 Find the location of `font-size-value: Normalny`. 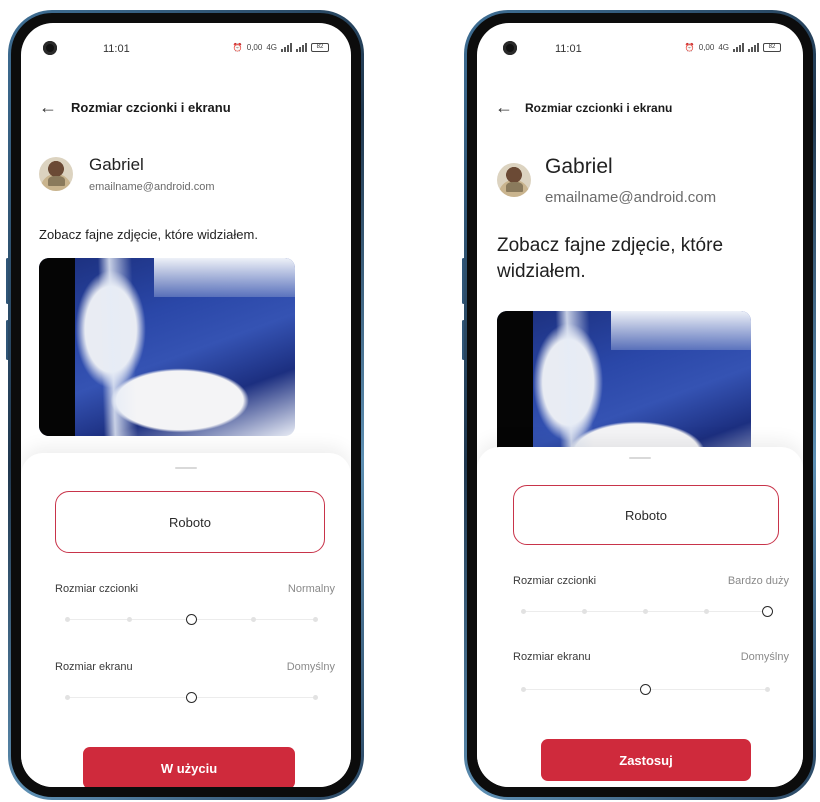

font-size-value: Normalny is located at coordinates (311, 589).